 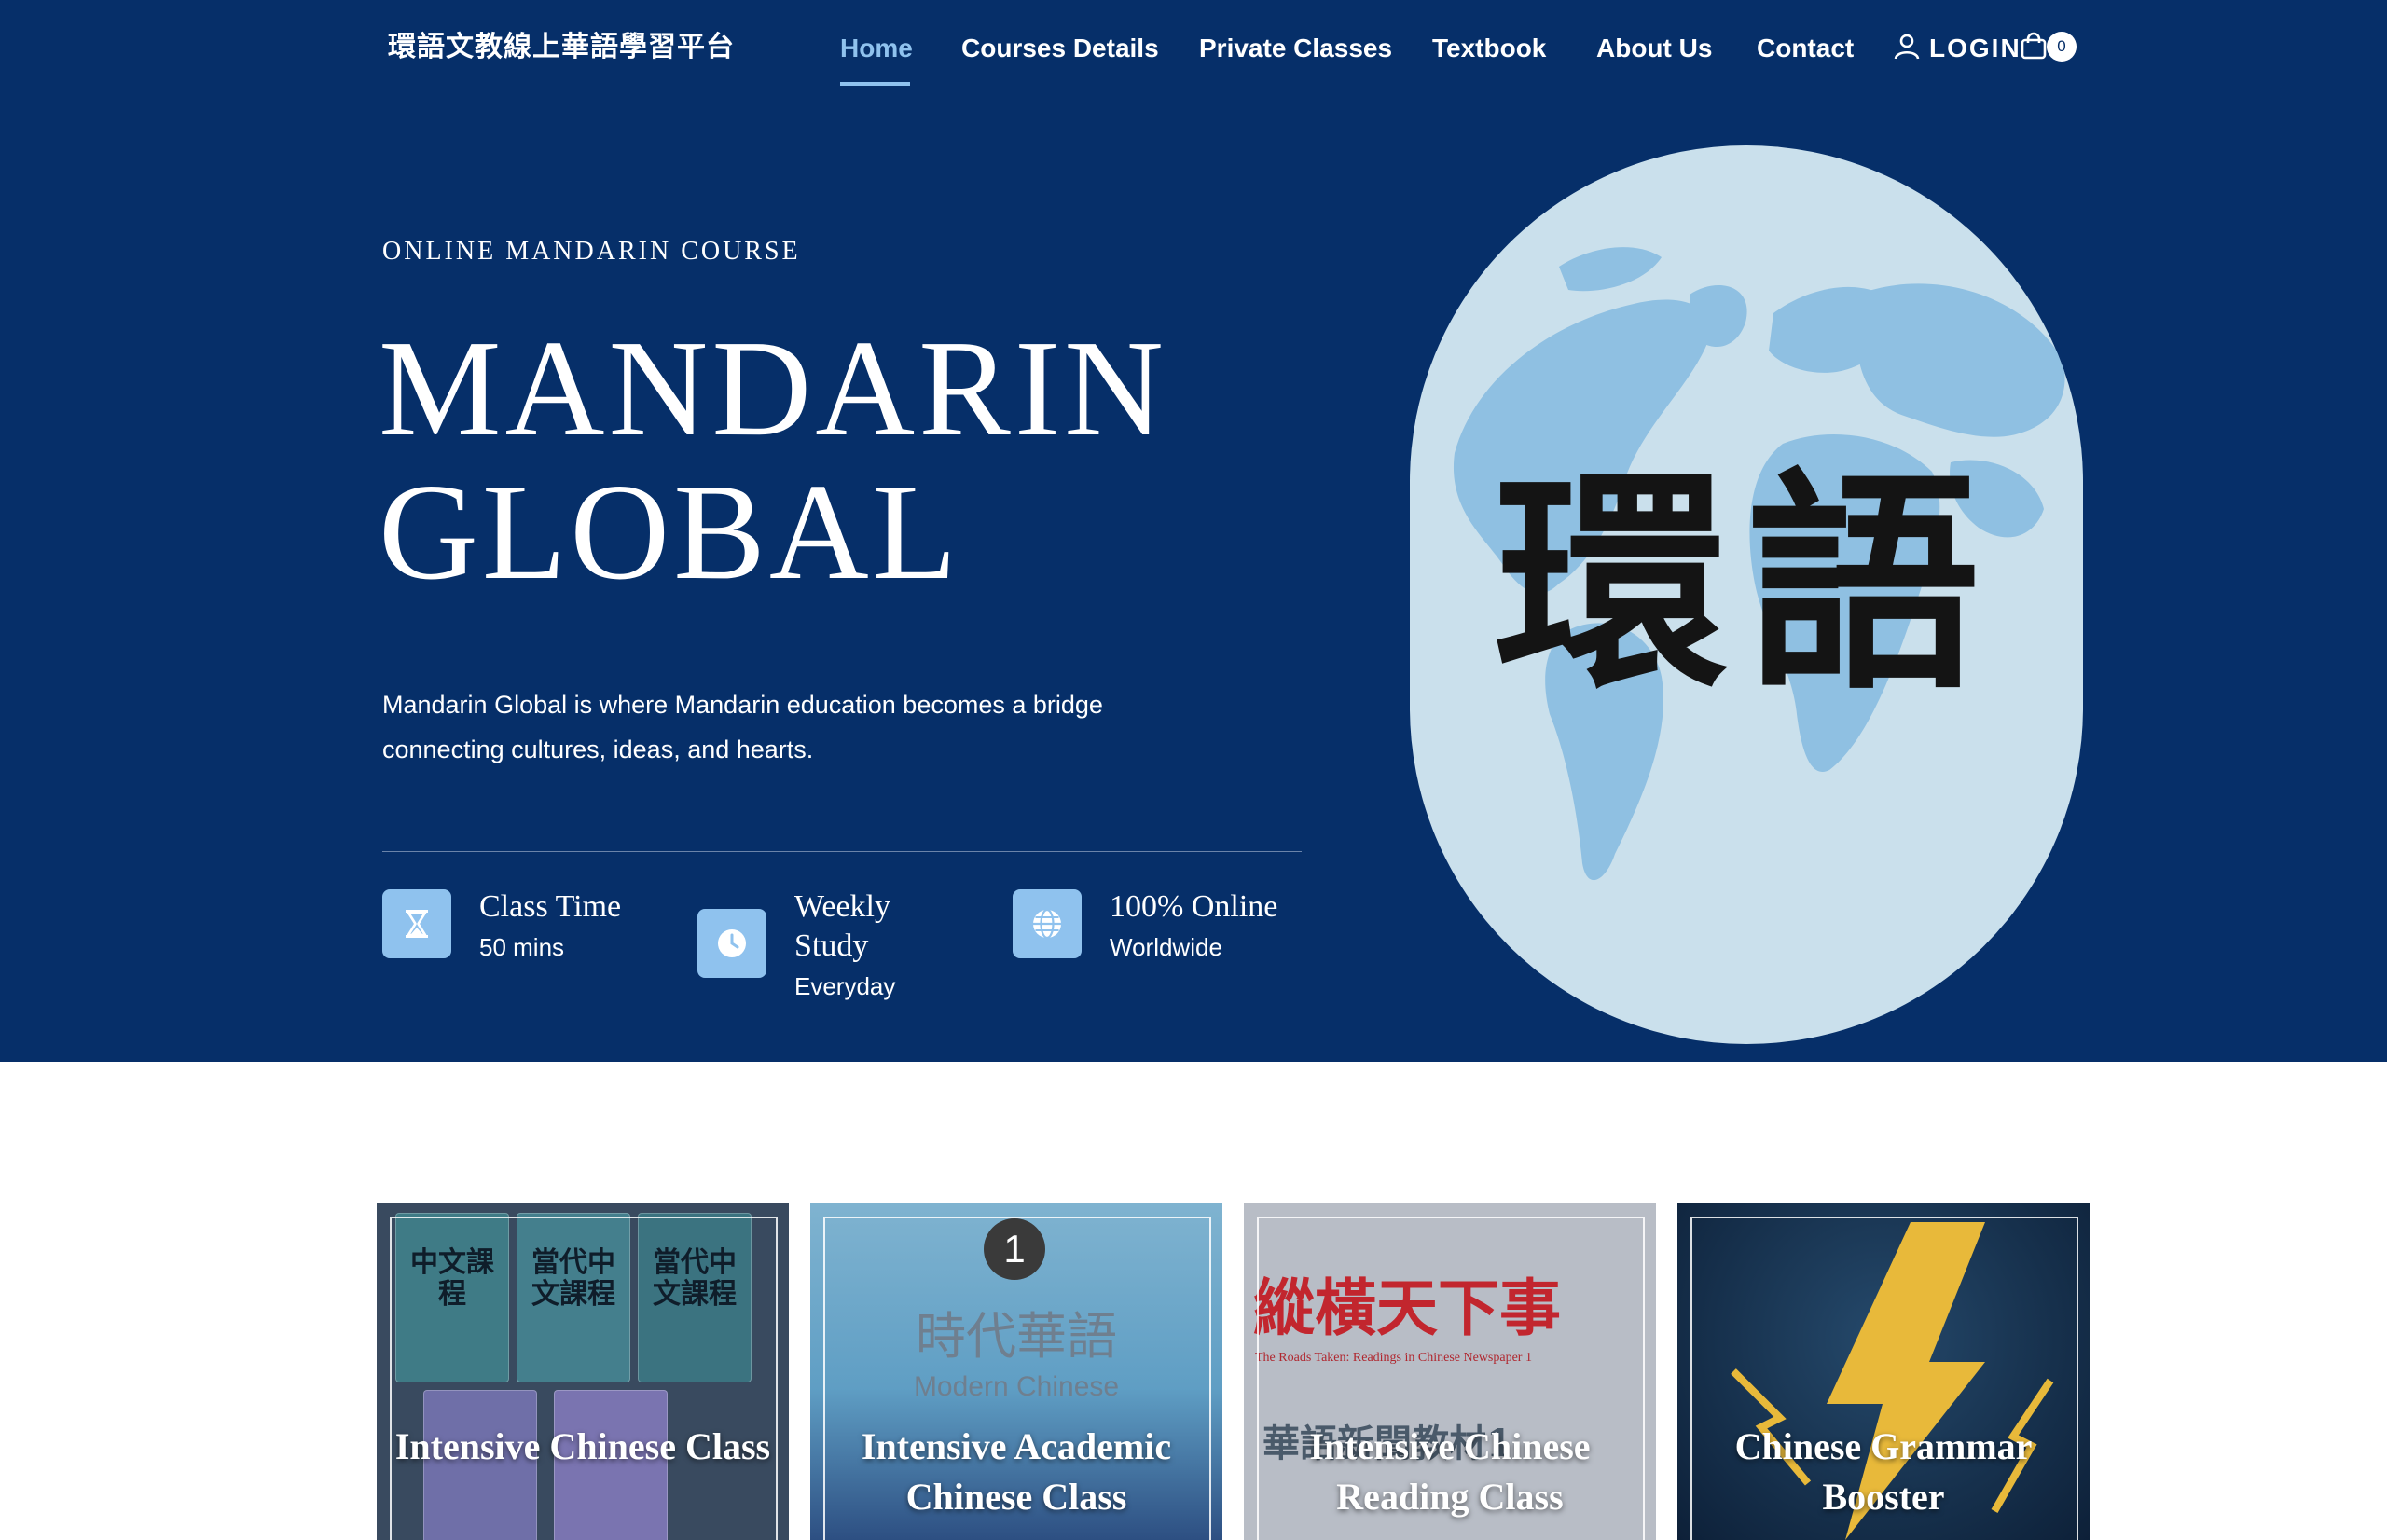 What do you see at coordinates (550, 906) in the screenshot?
I see `feature-class-time-title: Class Time` at bounding box center [550, 906].